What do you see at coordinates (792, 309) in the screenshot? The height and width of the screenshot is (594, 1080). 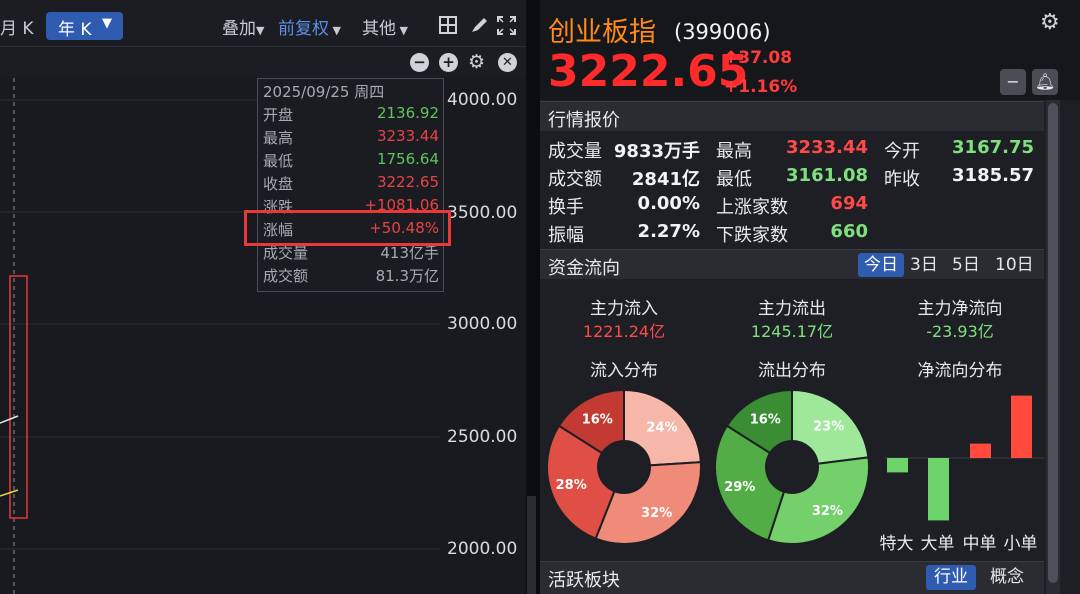 I see `outflow-label: 主力流出` at bounding box center [792, 309].